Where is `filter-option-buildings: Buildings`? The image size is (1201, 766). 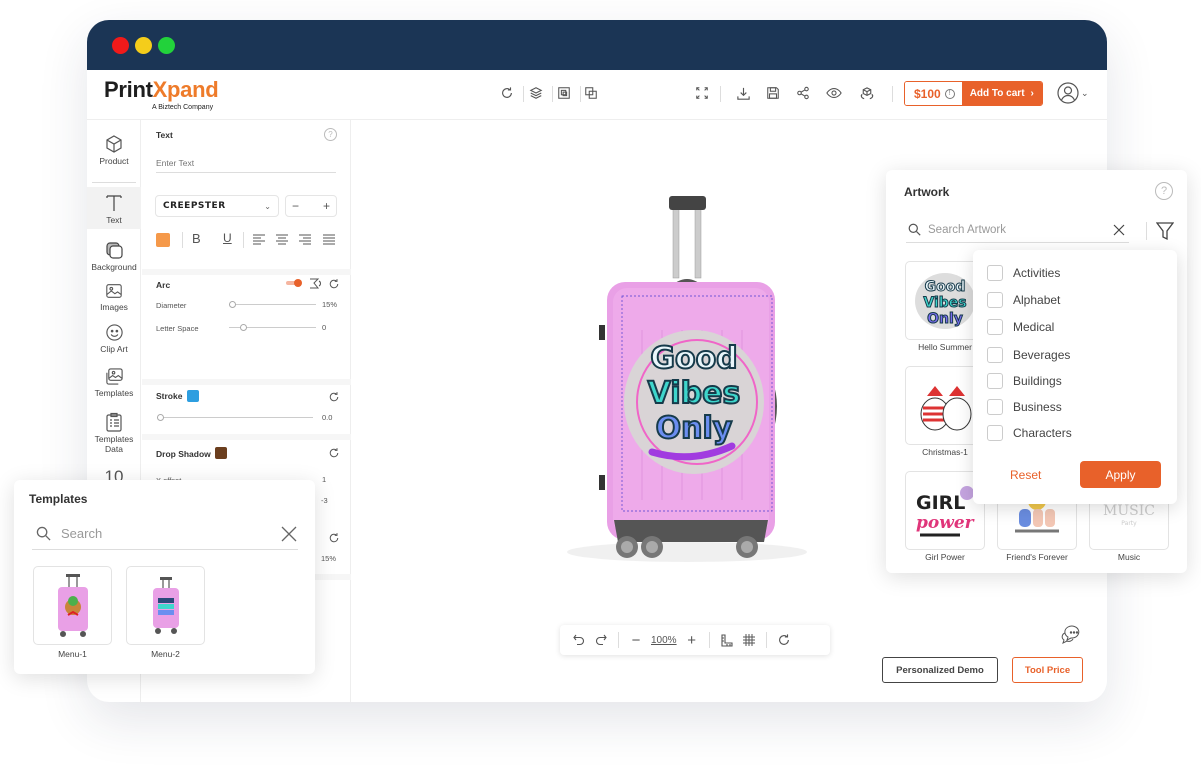
filter-option-buildings: Buildings is located at coordinates (1024, 381).